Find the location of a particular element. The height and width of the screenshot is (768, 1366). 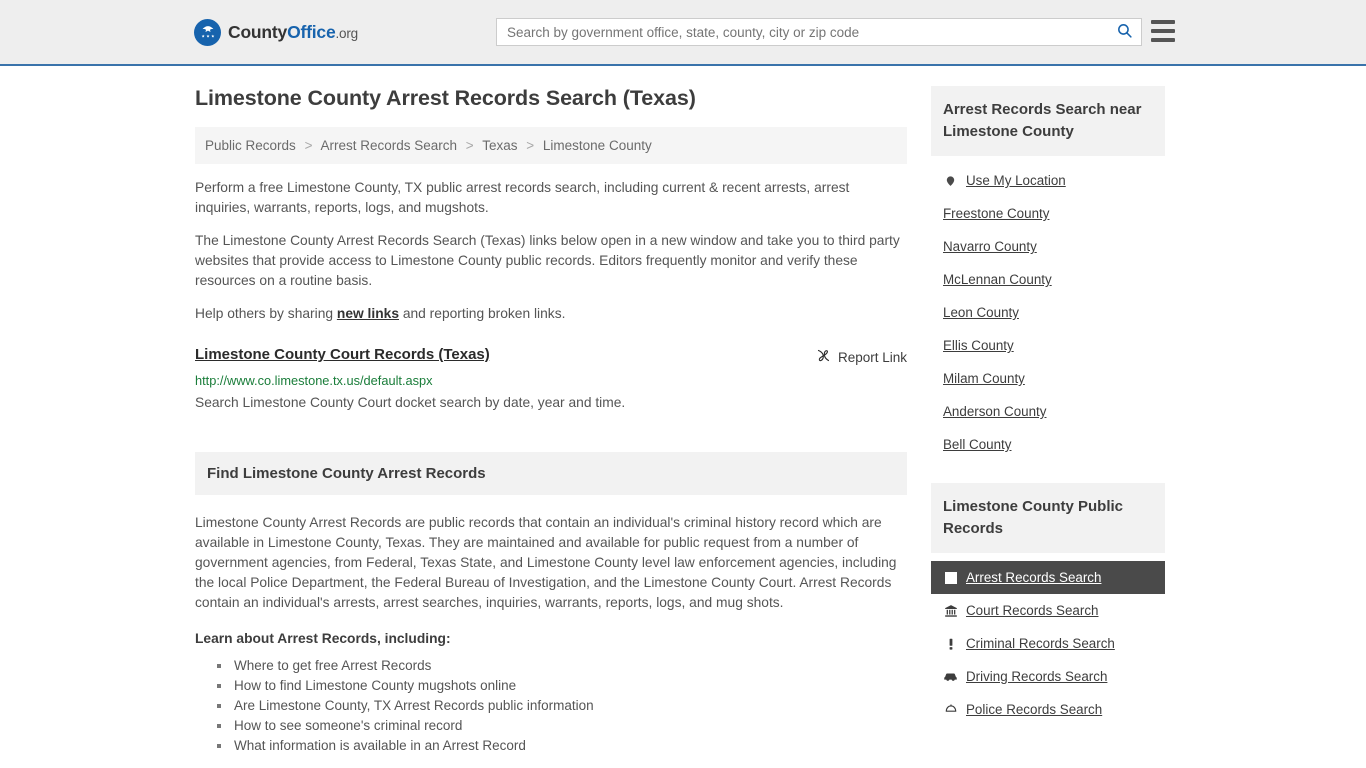

exclamation-icon is located at coordinates (950, 644).